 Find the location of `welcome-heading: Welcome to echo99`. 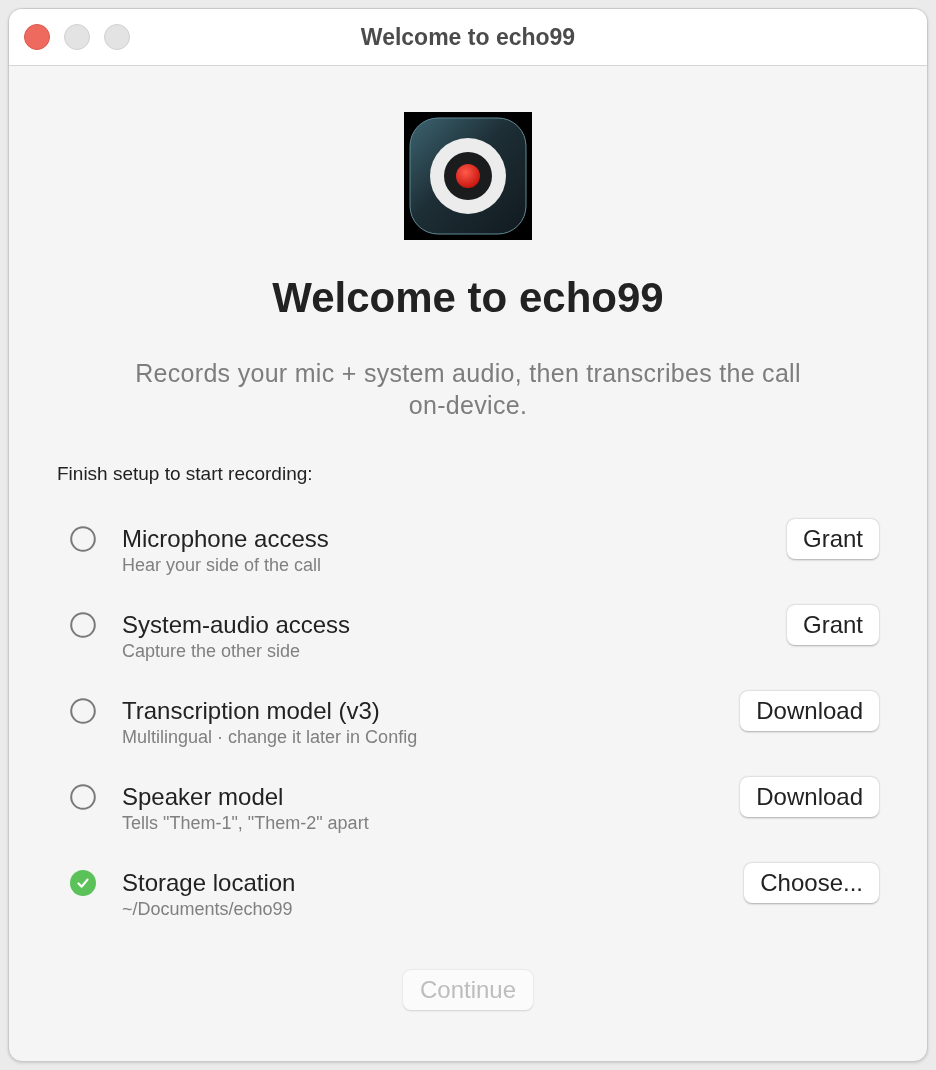

welcome-heading: Welcome to echo99 is located at coordinates (468, 298).